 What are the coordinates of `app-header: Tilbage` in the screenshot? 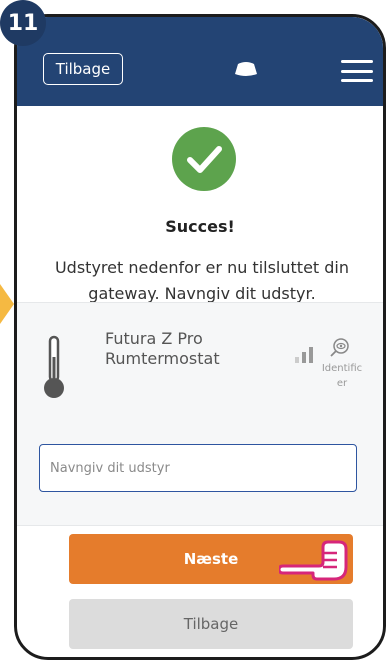 It's located at (200, 61).